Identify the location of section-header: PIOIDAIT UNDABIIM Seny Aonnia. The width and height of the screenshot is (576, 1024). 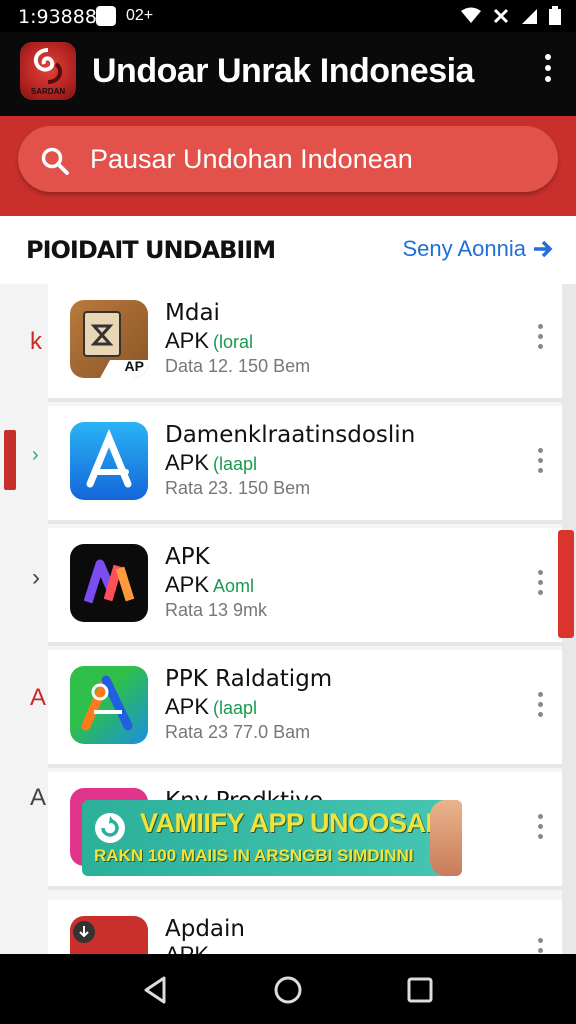
(288, 250).